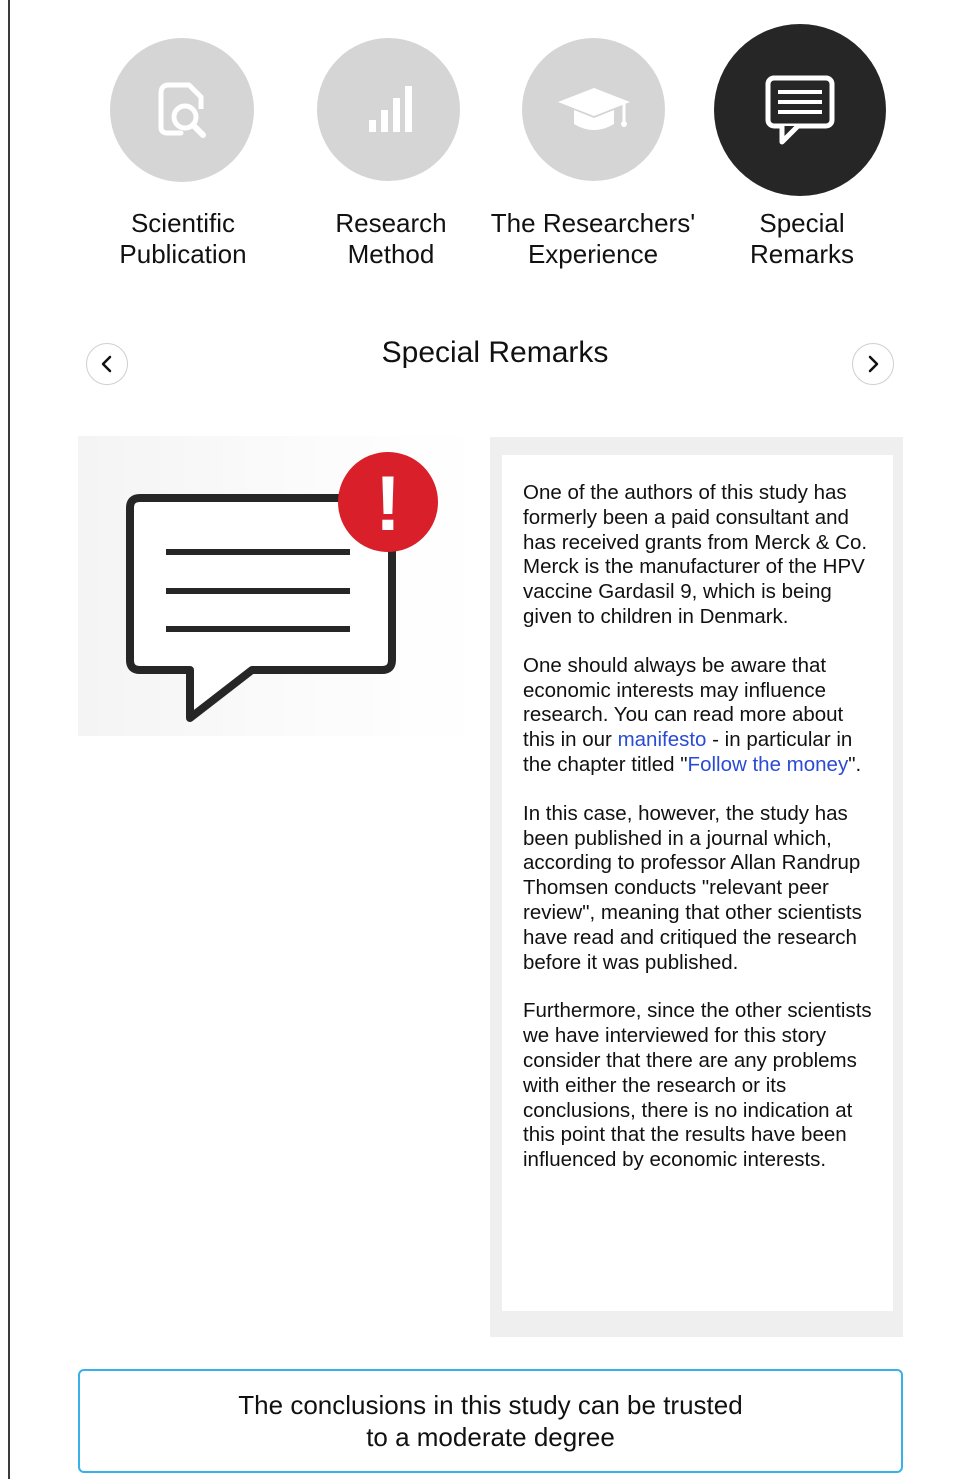 Image resolution: width=958 pixels, height=1479 pixels. I want to click on tab-label: Research Method, so click(391, 238).